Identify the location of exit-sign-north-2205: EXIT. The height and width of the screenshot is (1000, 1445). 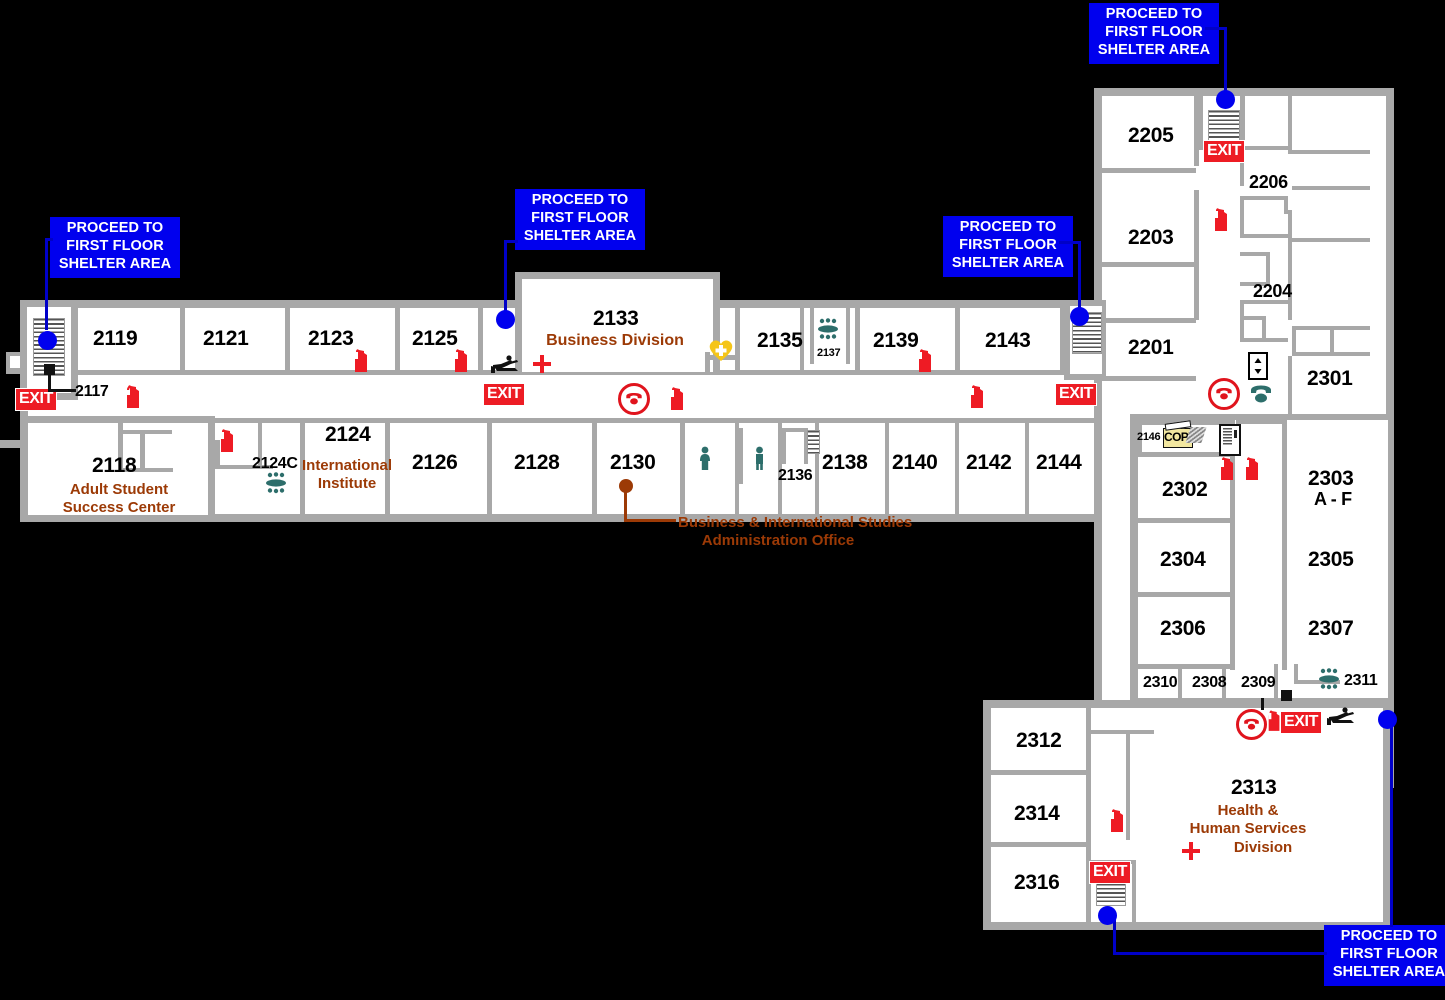
(1224, 151).